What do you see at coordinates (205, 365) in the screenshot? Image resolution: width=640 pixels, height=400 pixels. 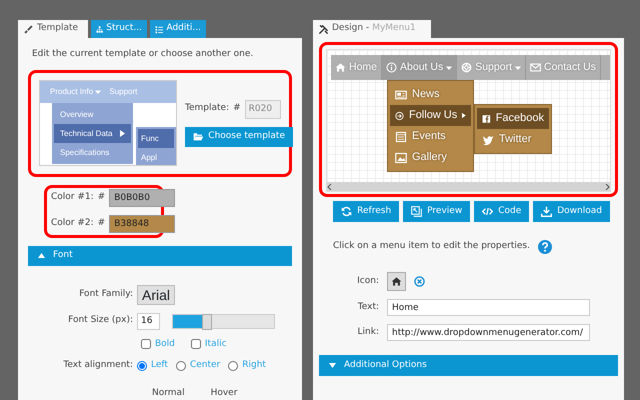 I see `radio-label: Center` at bounding box center [205, 365].